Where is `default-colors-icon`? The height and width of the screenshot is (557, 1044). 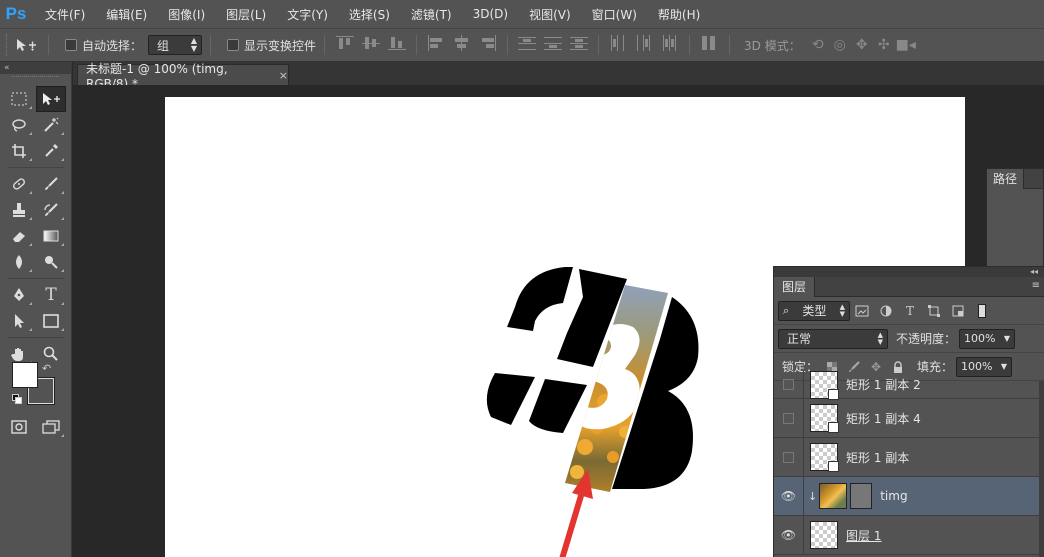 default-colors-icon is located at coordinates (17, 399).